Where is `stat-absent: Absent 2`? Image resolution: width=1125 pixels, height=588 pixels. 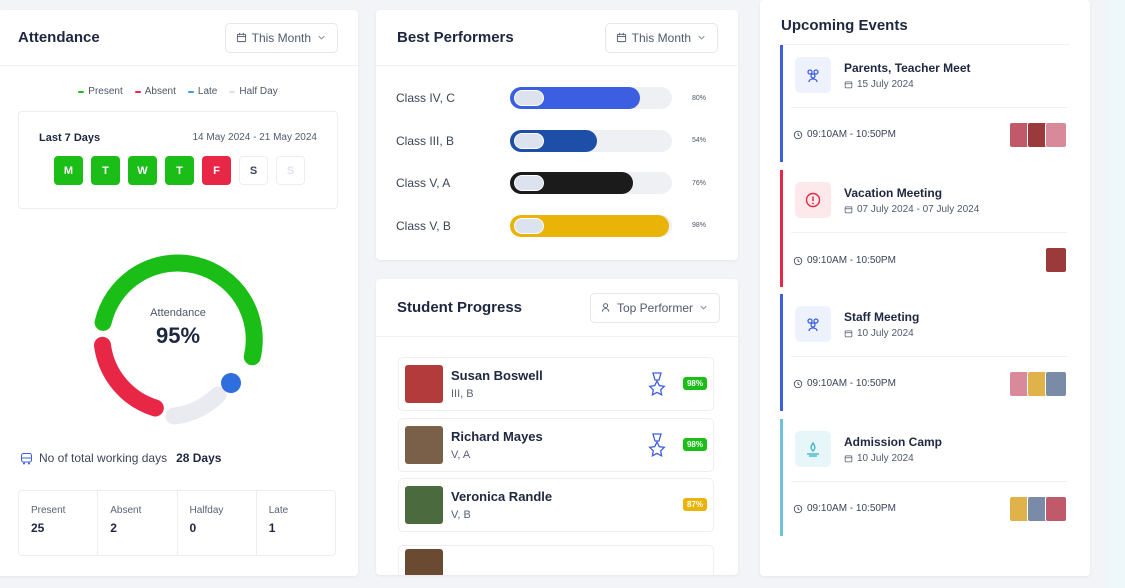 stat-absent: Absent 2 is located at coordinates (138, 523).